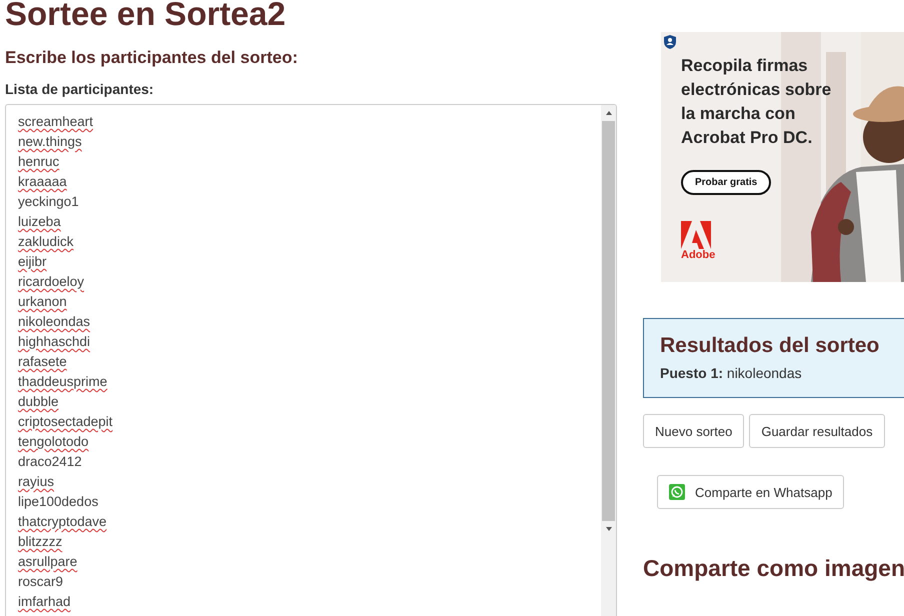 This screenshot has height=616, width=904. Describe the element at coordinates (782, 157) in the screenshot. I see `ad-banner: Recopila firmas electrónicas sobre la marcha con Acrobat Pro DC. Probar gratis Adobe` at that location.